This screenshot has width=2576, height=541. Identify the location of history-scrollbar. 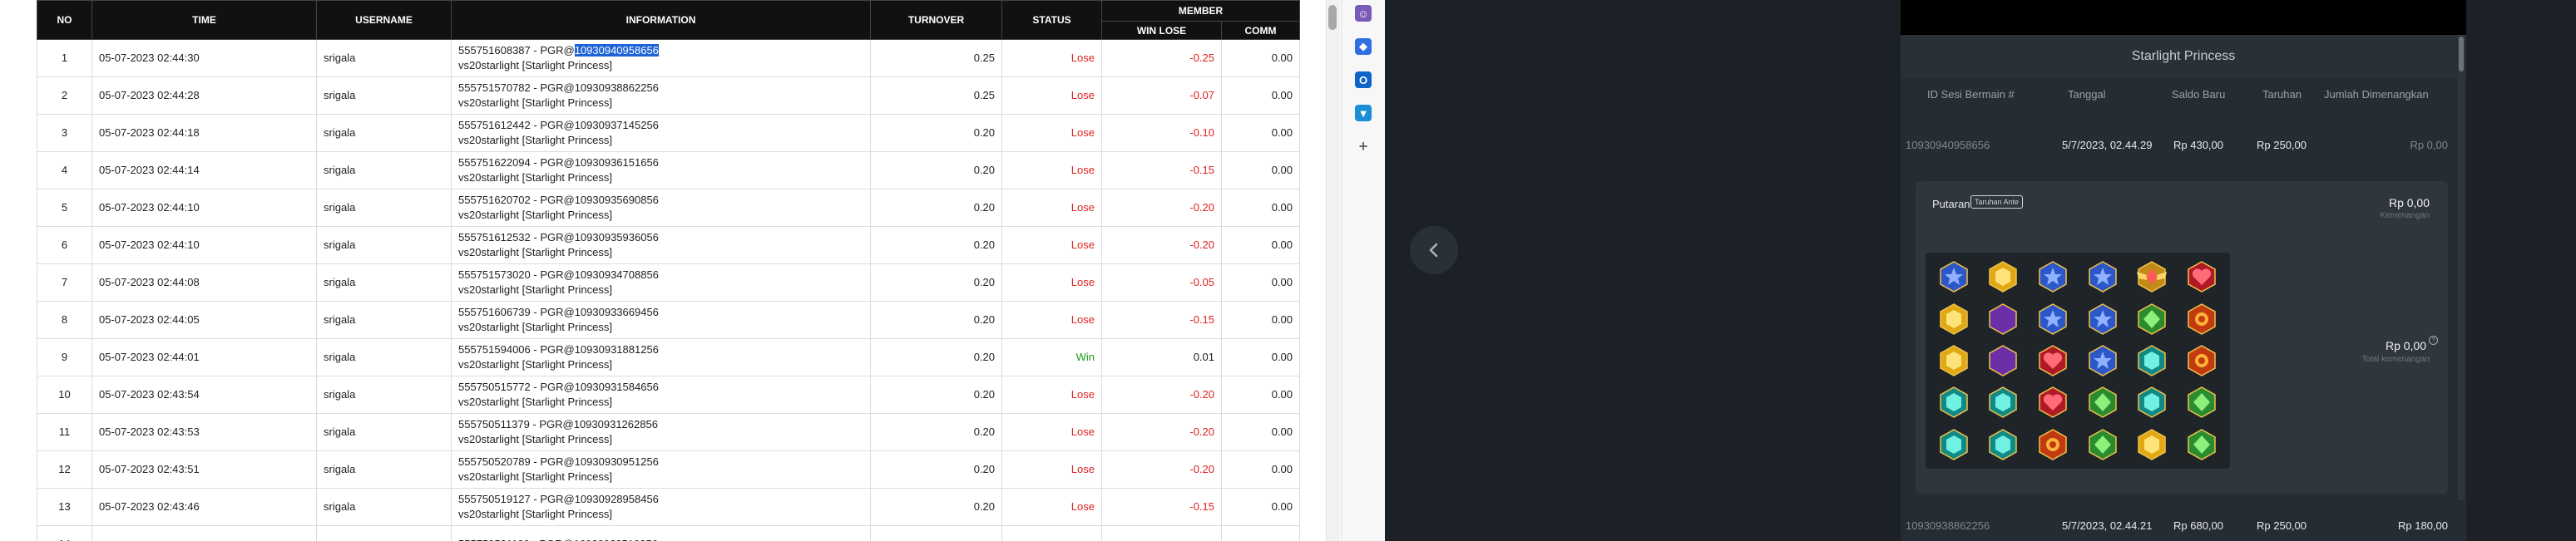
(2461, 267).